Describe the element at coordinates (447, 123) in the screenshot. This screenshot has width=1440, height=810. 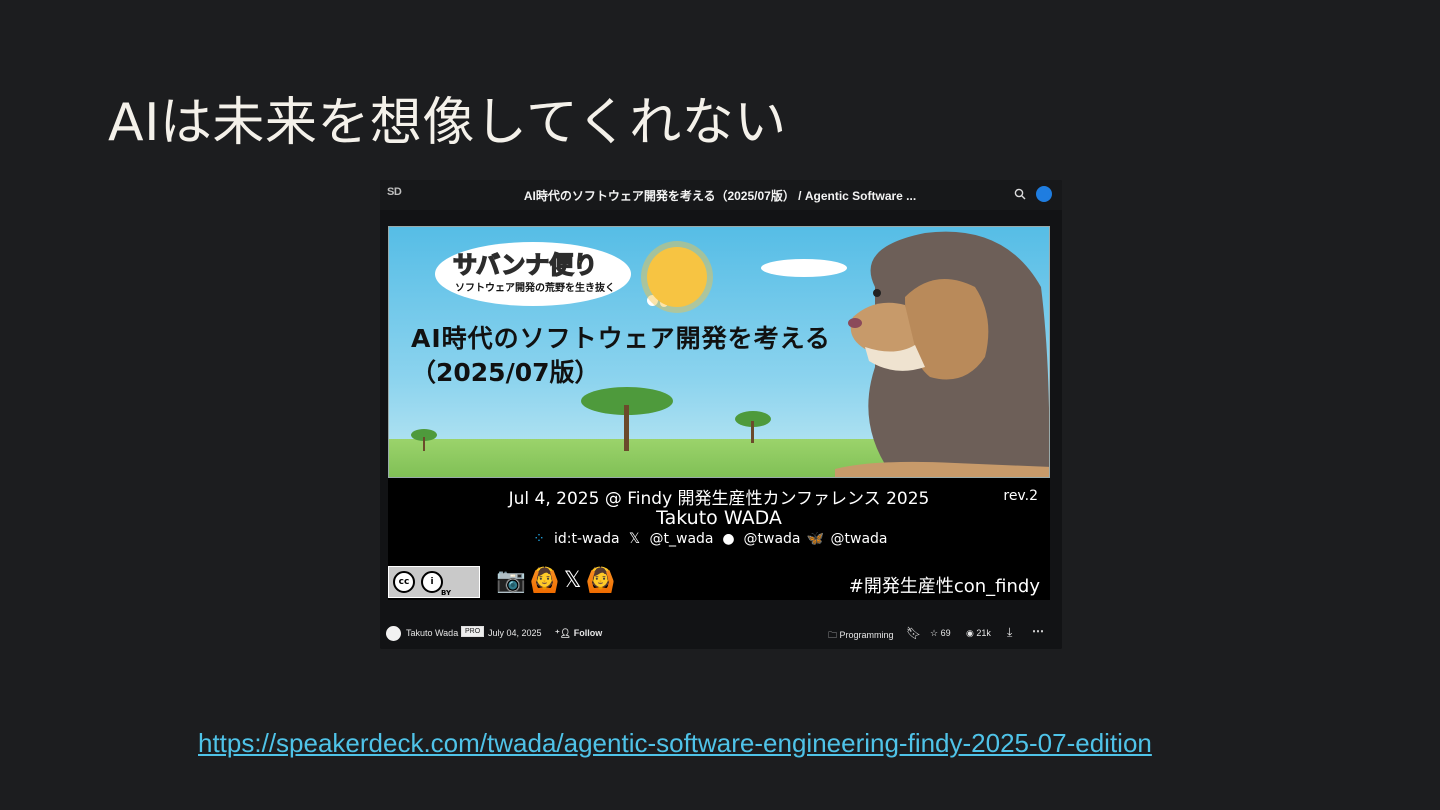
I see `slide-title: AIは未来を想像してくれない` at that location.